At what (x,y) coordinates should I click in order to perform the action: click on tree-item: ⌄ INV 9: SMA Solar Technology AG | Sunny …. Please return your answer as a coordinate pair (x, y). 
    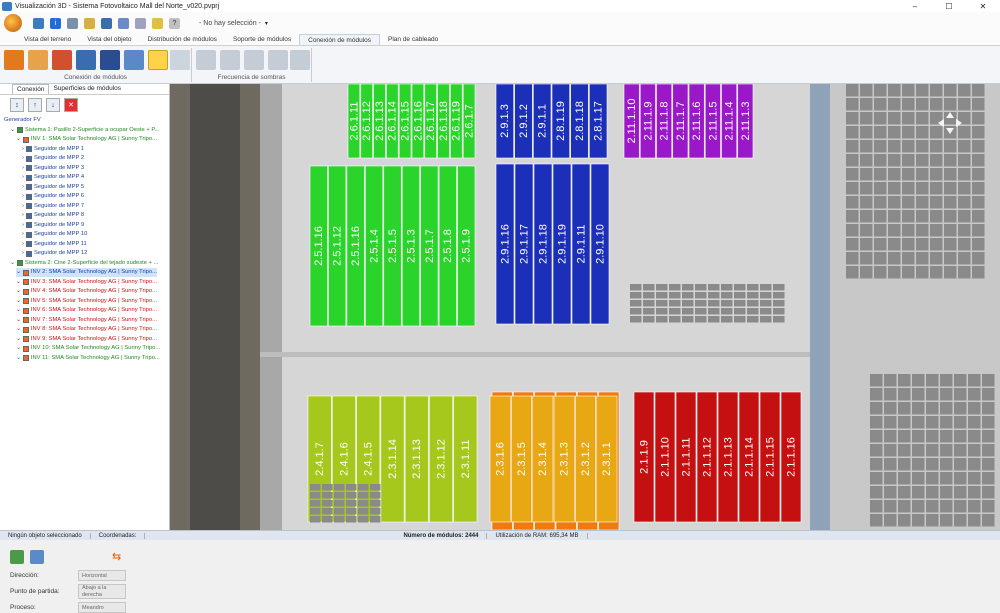
    Looking at the image, I should click on (86, 339).